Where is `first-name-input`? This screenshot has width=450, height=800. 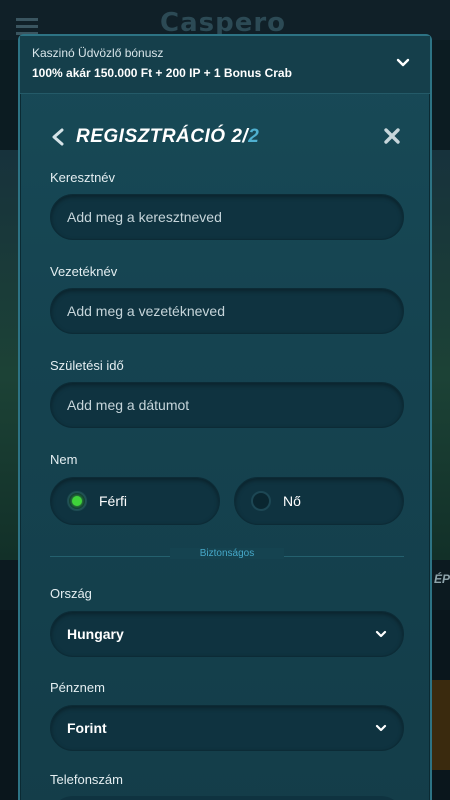
first-name-input is located at coordinates (227, 217).